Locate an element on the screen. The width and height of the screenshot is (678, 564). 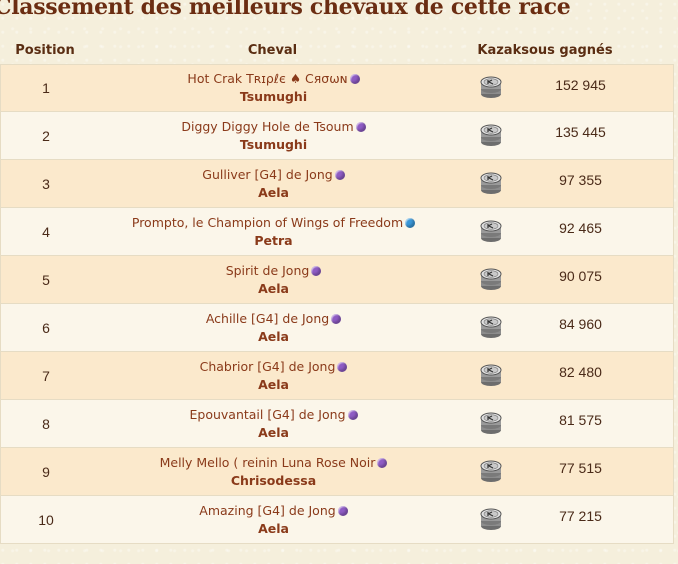
row-kazaksous: 82 480 is located at coordinates (580, 372).